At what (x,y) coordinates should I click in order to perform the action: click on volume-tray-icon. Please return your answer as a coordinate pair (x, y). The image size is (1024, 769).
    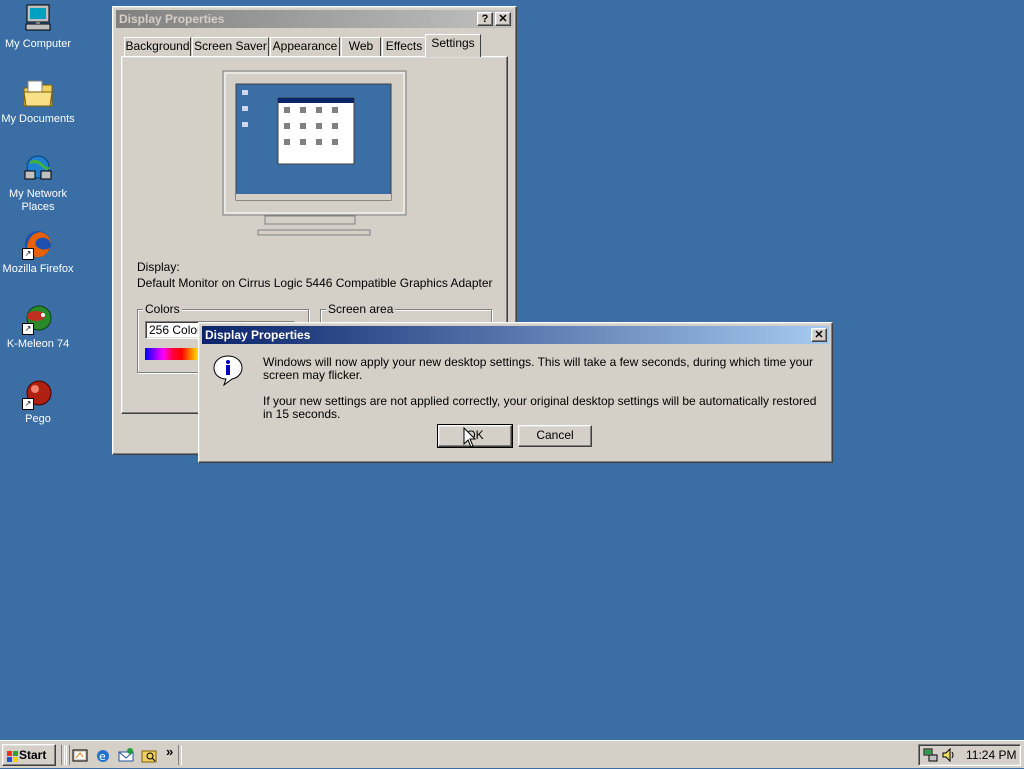
    Looking at the image, I should click on (949, 755).